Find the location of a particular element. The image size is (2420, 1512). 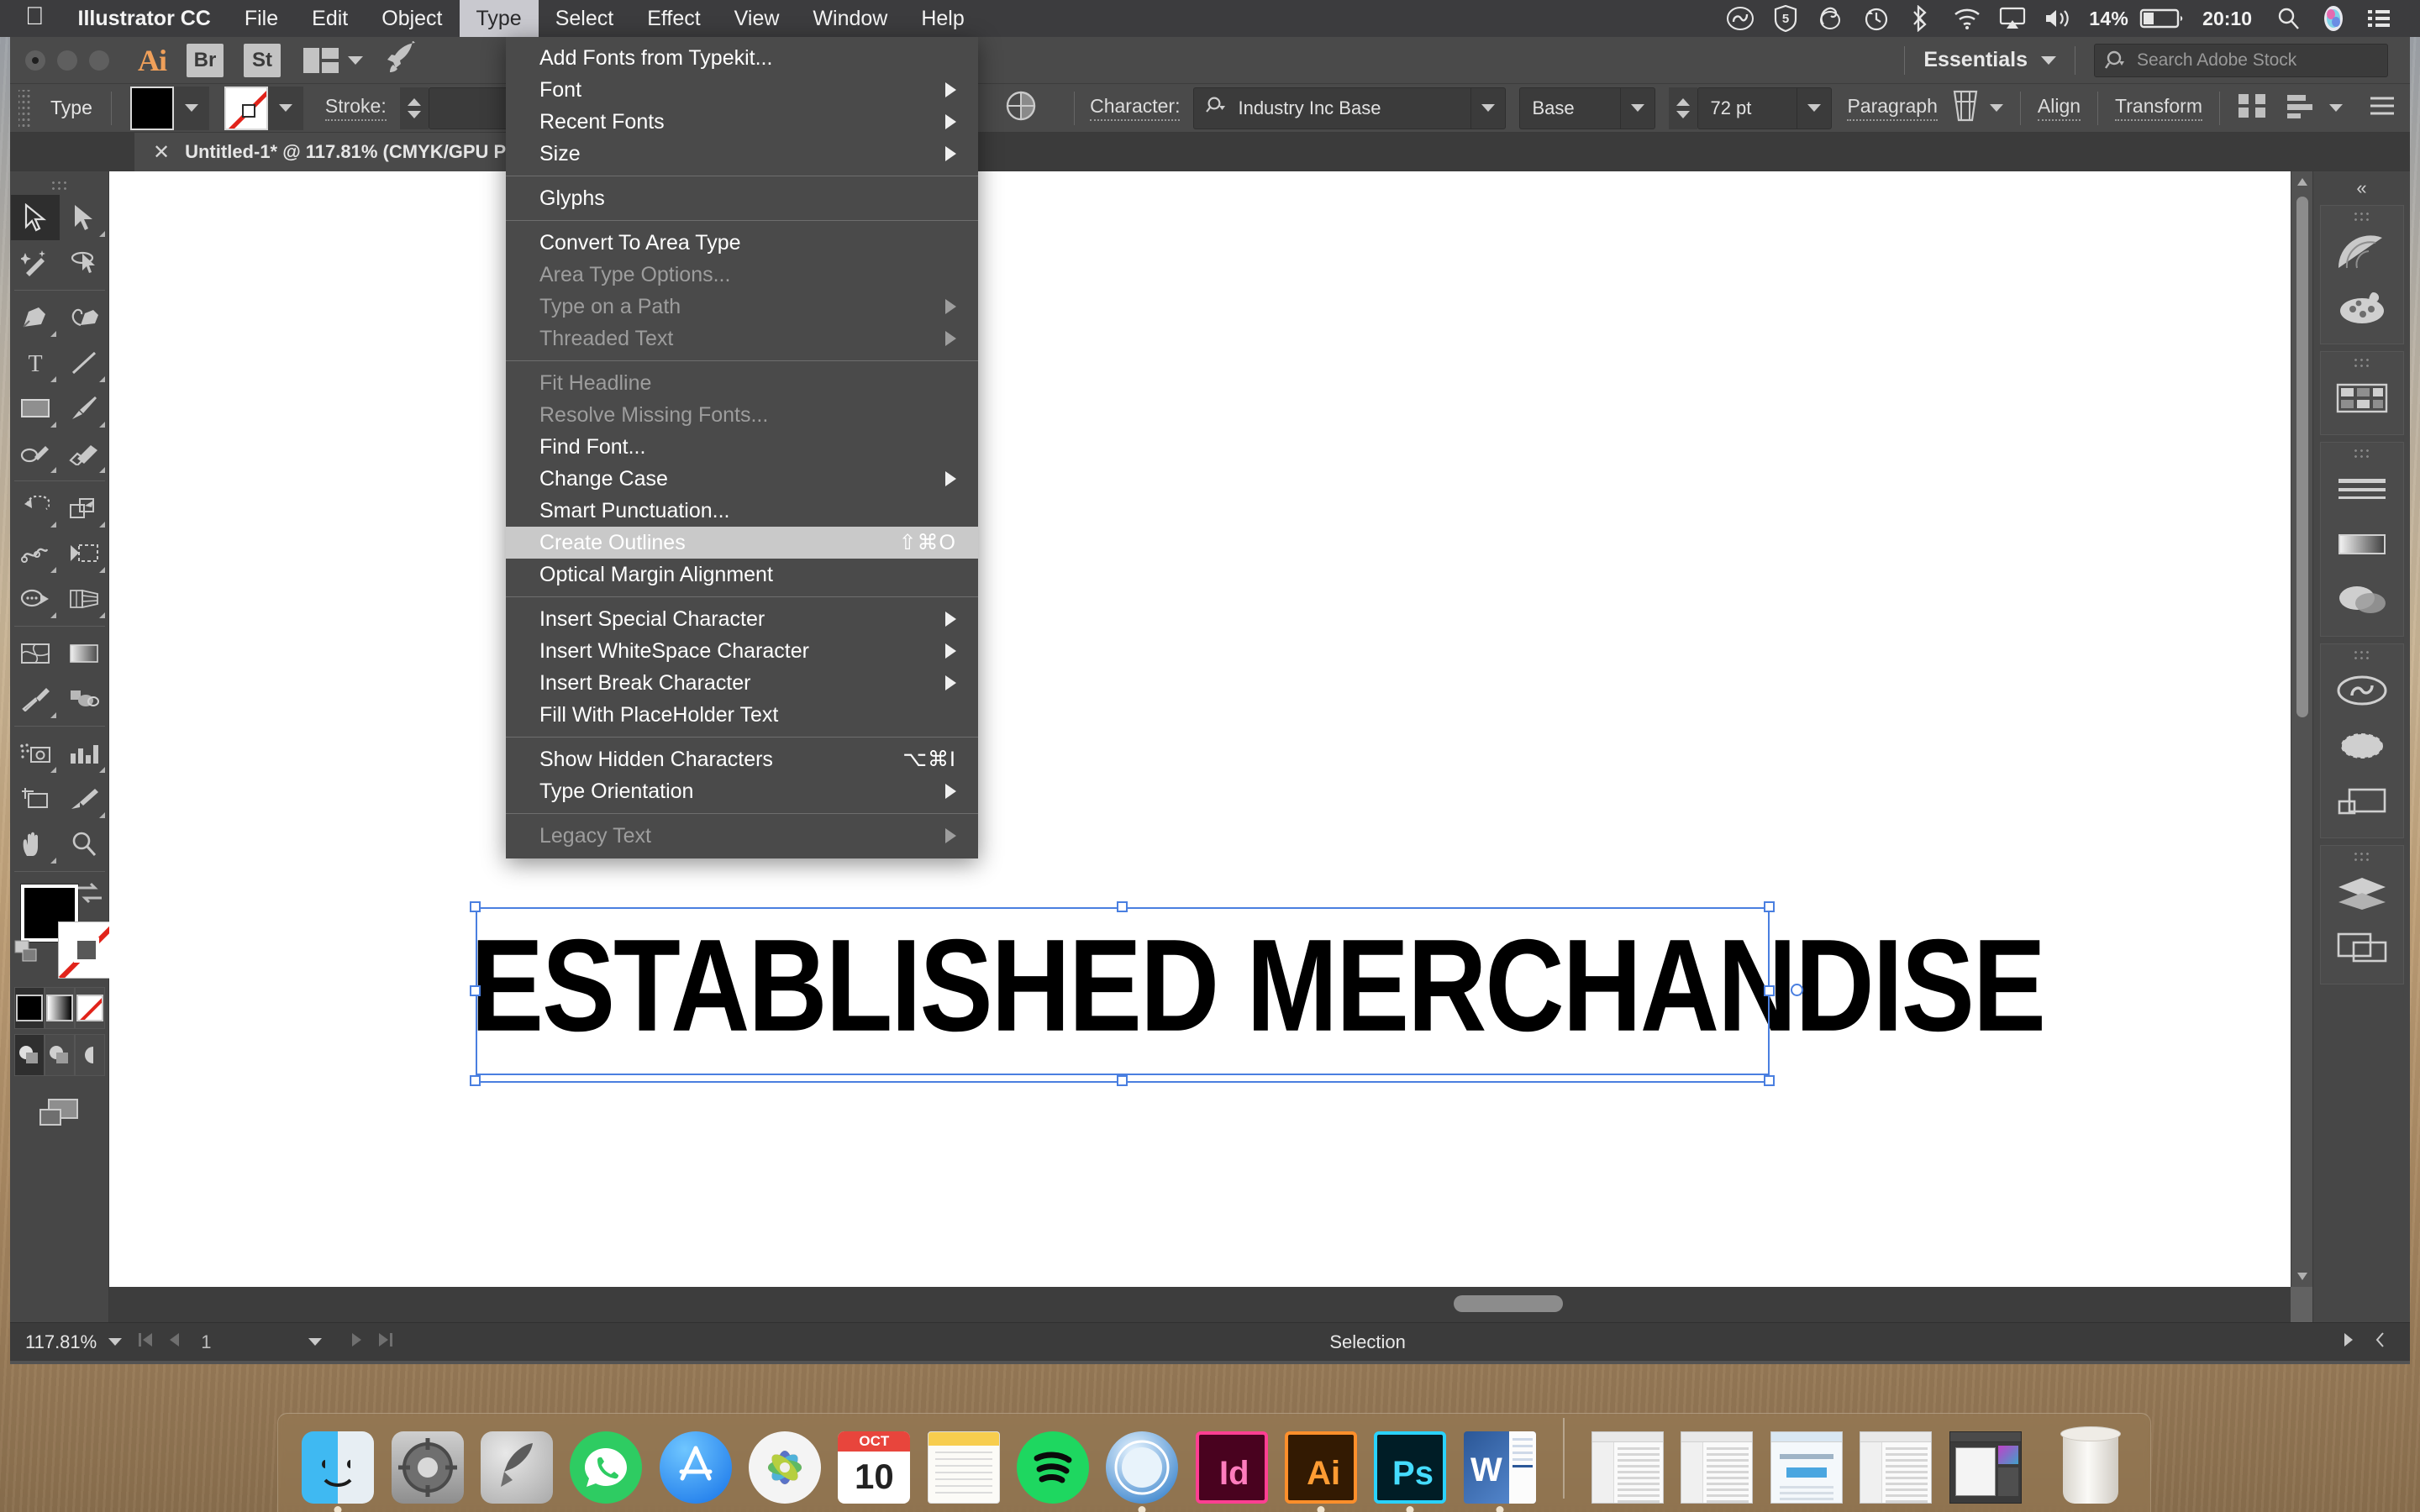

menu-item-optical-margin-alignment: Optical Margin Alignment is located at coordinates (742, 575).